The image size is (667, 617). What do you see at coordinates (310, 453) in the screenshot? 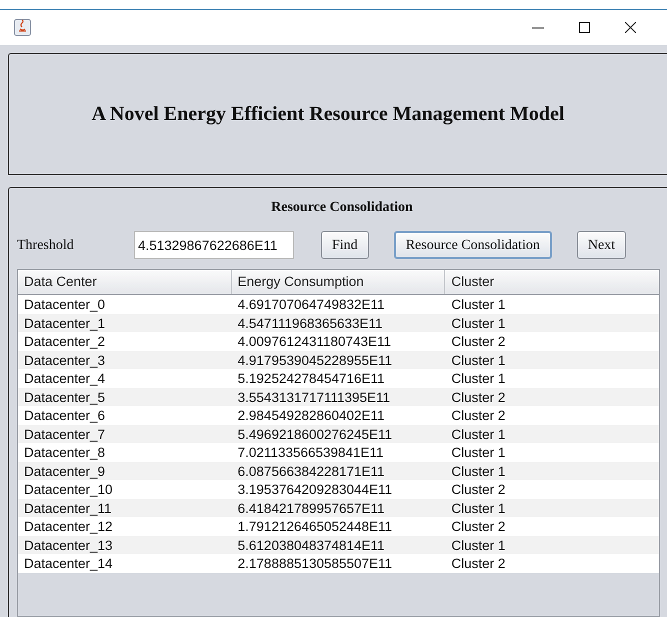
I see `table-cell-text: 7.021133566539841E11` at bounding box center [310, 453].